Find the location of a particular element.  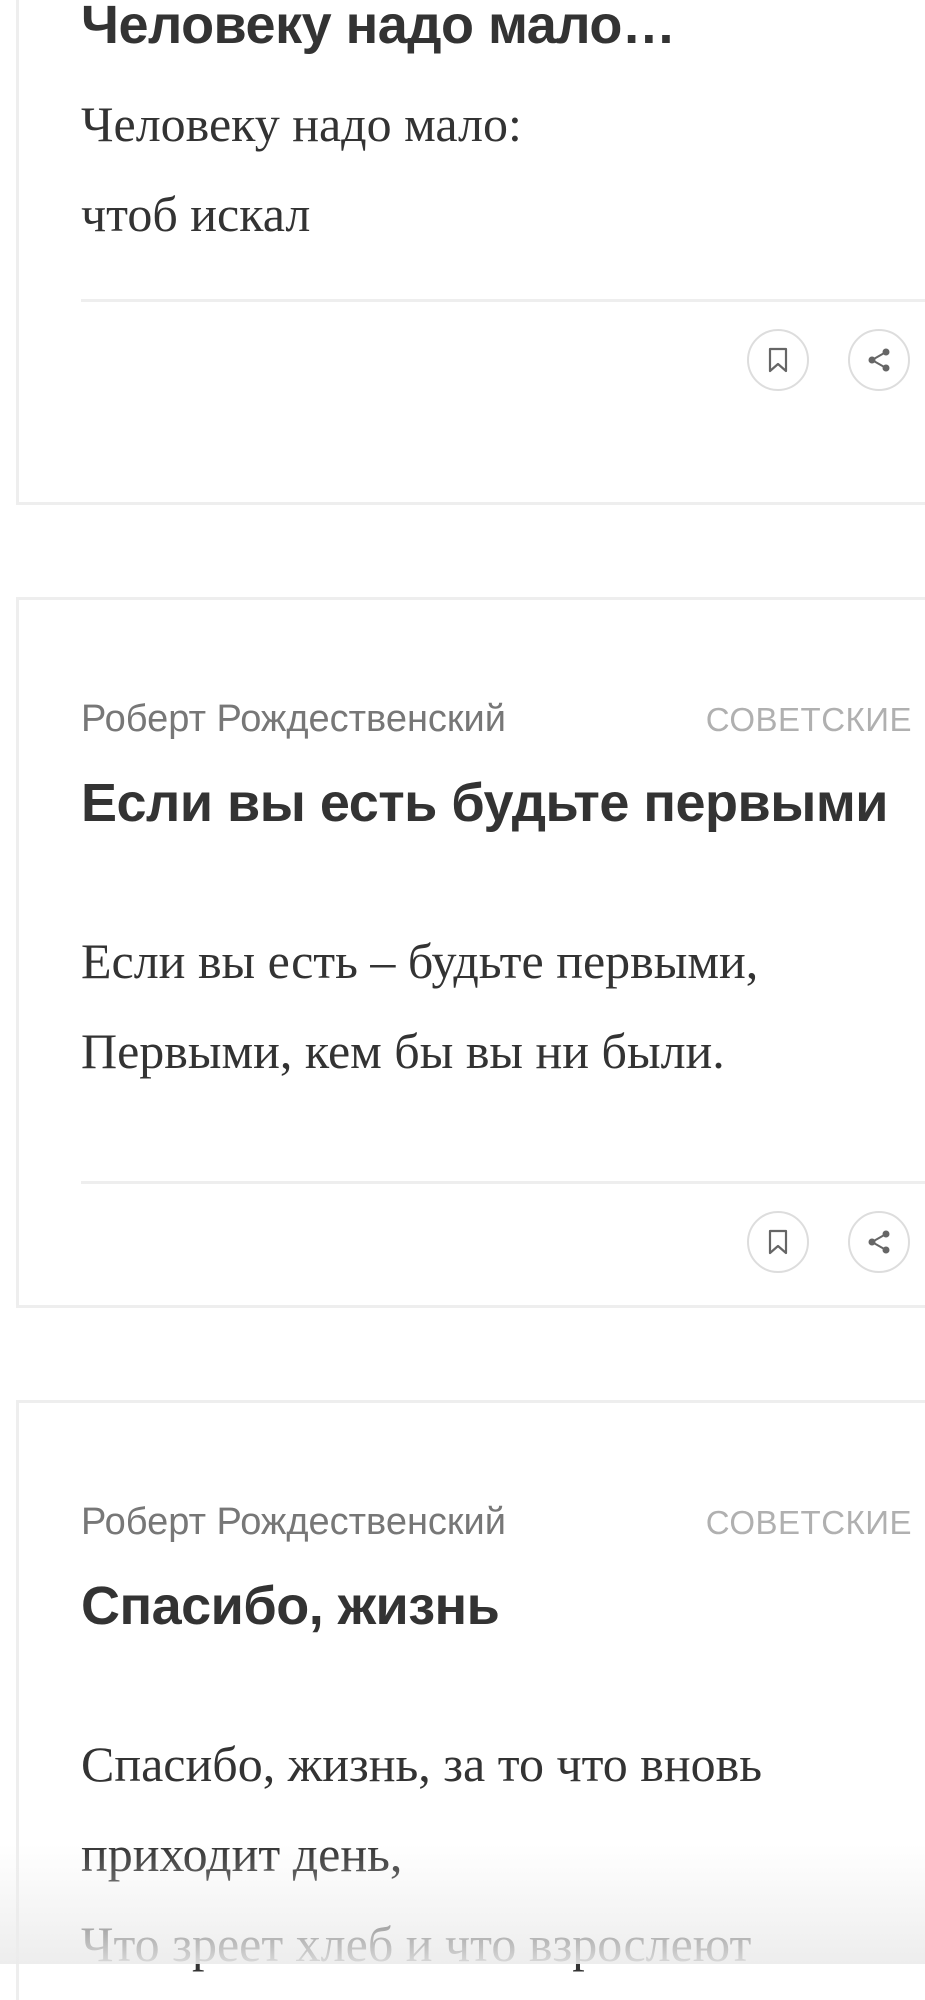

poem-line: Человеку надо мало: is located at coordinates (301, 124).